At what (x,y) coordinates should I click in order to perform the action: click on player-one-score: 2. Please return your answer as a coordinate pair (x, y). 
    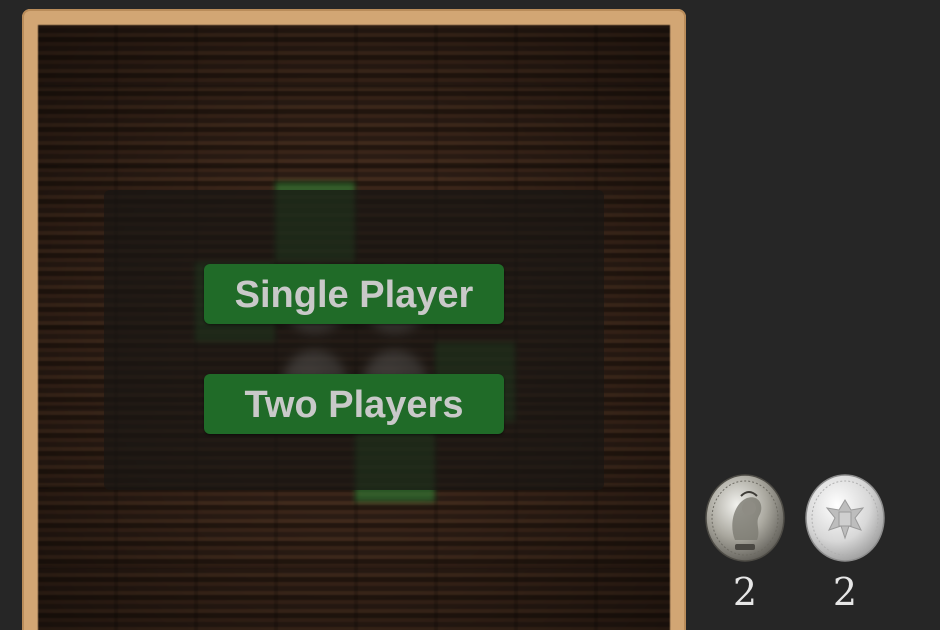
    Looking at the image, I should click on (745, 543).